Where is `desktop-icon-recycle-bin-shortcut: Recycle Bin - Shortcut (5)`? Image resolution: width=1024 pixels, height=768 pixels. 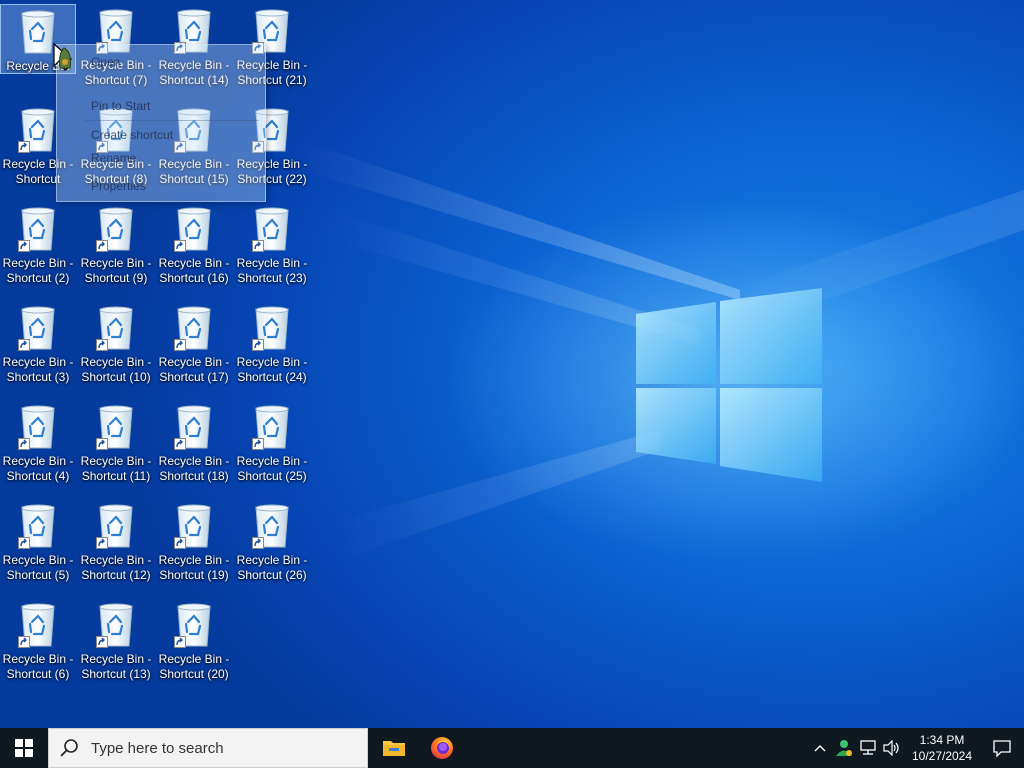
desktop-icon-recycle-bin-shortcut: Recycle Bin - Shortcut (5) is located at coordinates (38, 546).